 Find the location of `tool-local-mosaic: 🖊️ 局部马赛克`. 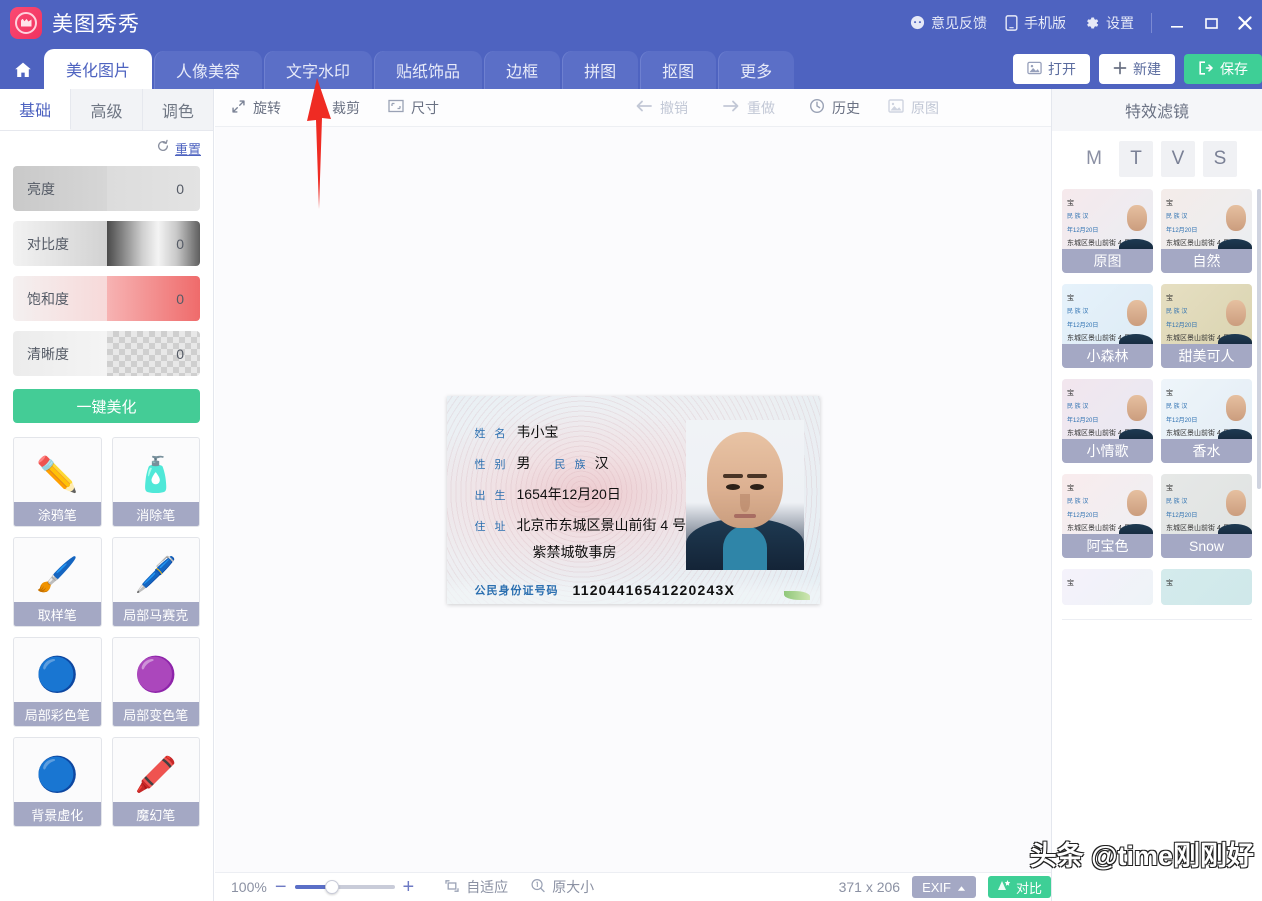

tool-local-mosaic: 🖊️ 局部马赛克 is located at coordinates (155, 582).